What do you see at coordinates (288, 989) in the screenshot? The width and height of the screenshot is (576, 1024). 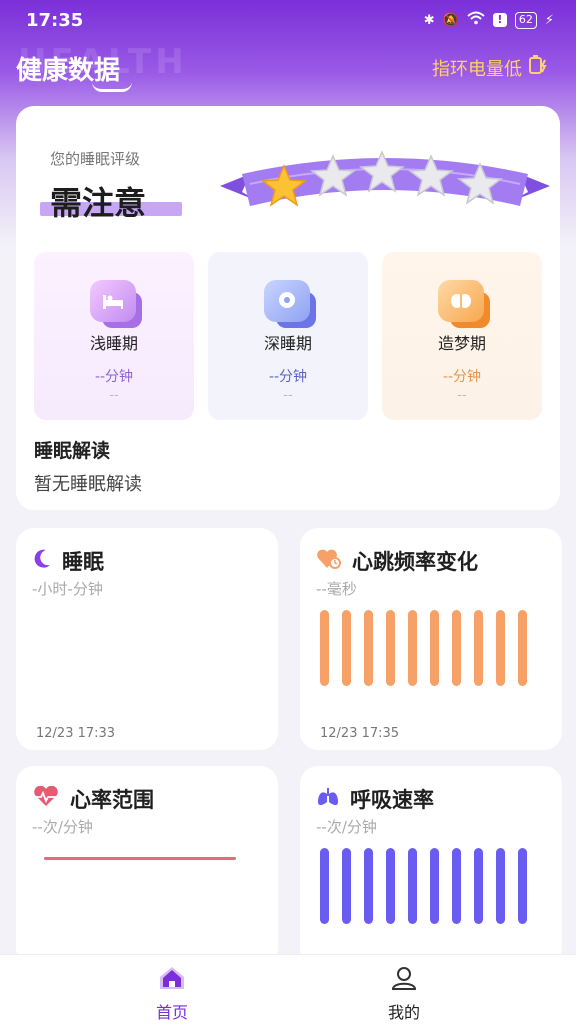 I see `bottom-navigation: 首页 我的` at bounding box center [288, 989].